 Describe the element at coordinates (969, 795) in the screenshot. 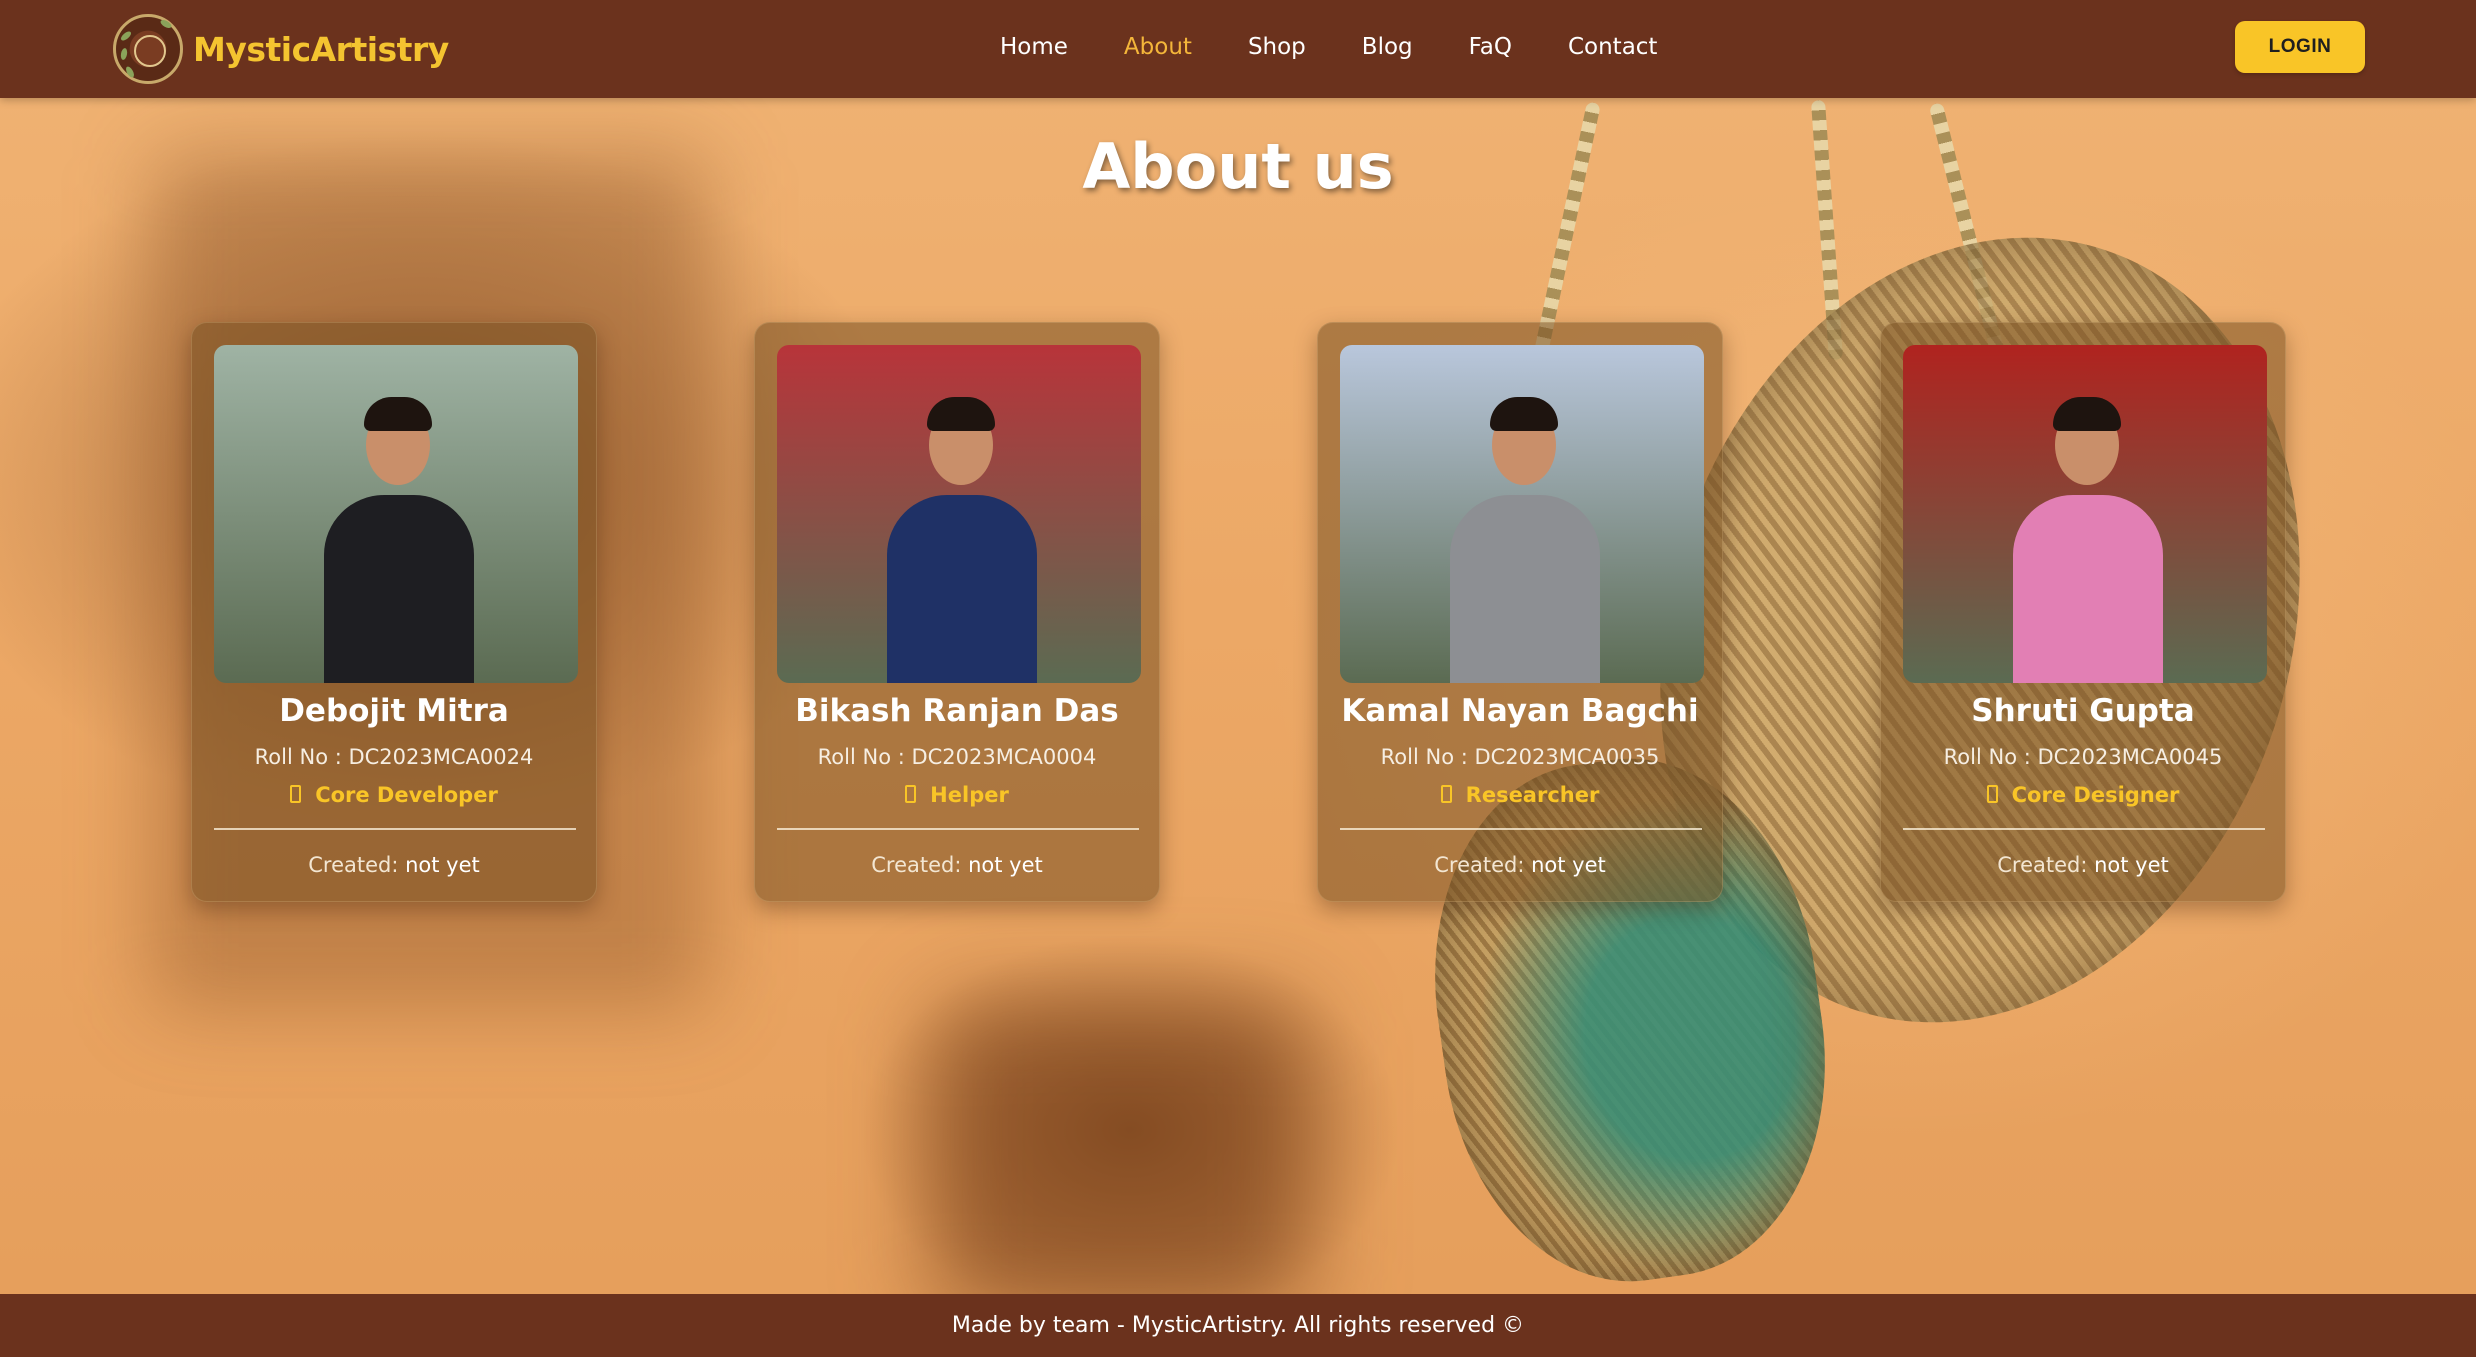

I see `member-role-label: Helper` at that location.